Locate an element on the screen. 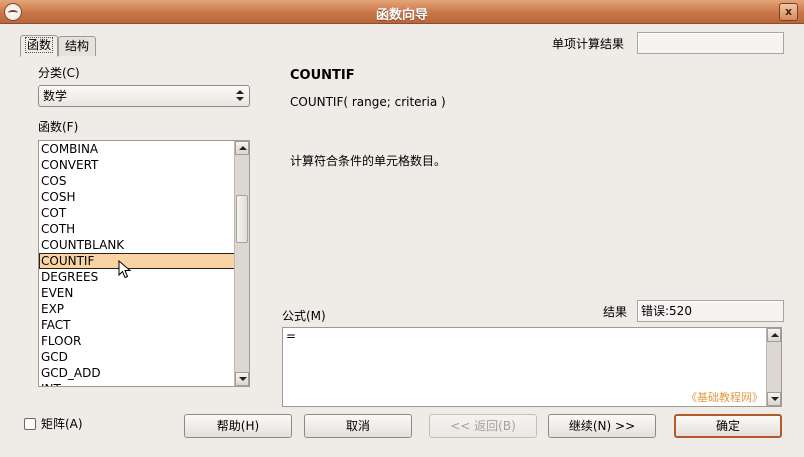 This screenshot has width=804, height=457. title-bar: 函数向导 x is located at coordinates (402, 12).